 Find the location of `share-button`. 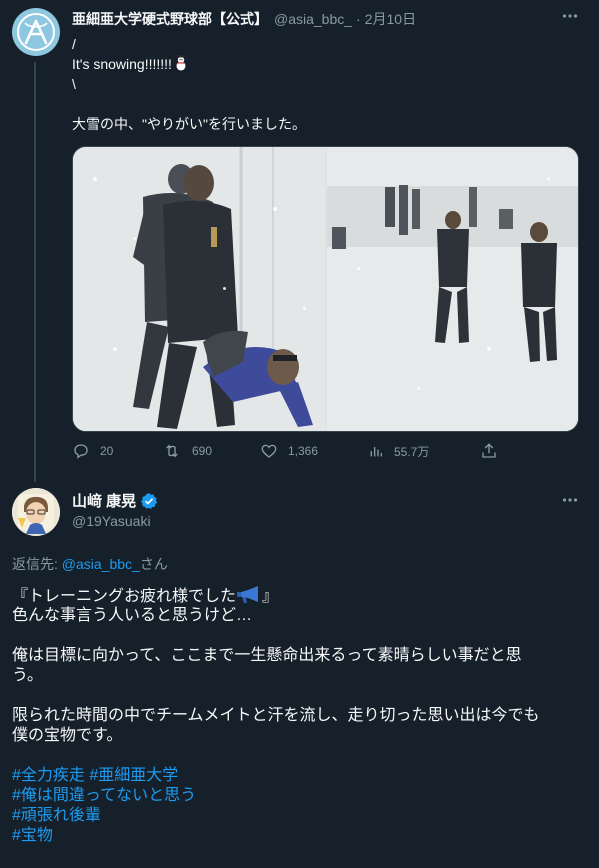

share-button is located at coordinates (494, 451).